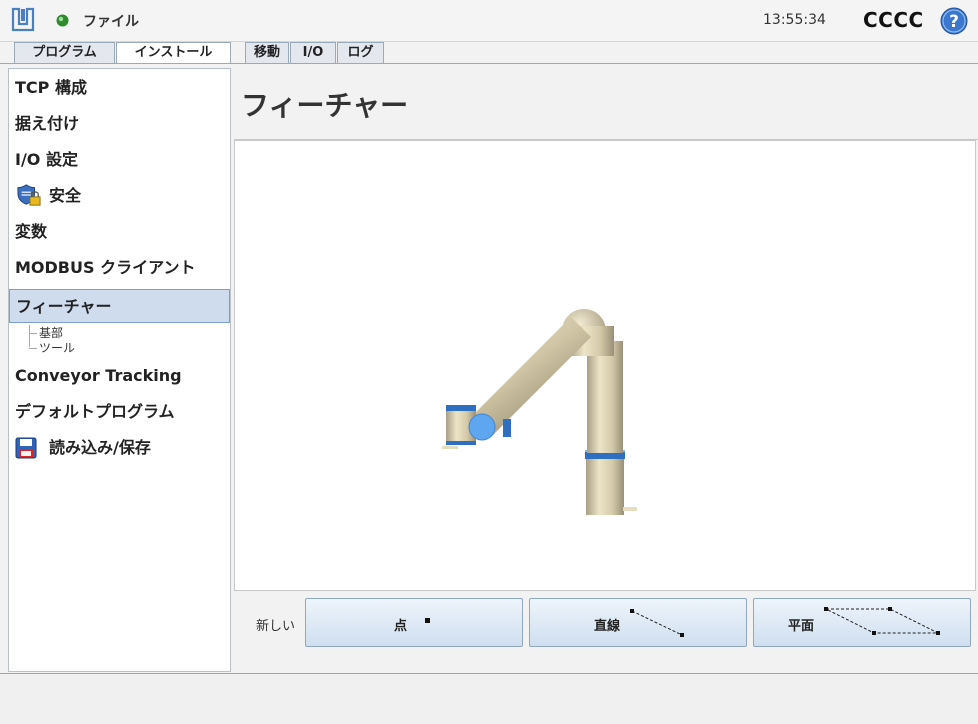 This screenshot has width=978, height=724. Describe the element at coordinates (325, 105) in the screenshot. I see `page-title: フィーチャー` at that location.